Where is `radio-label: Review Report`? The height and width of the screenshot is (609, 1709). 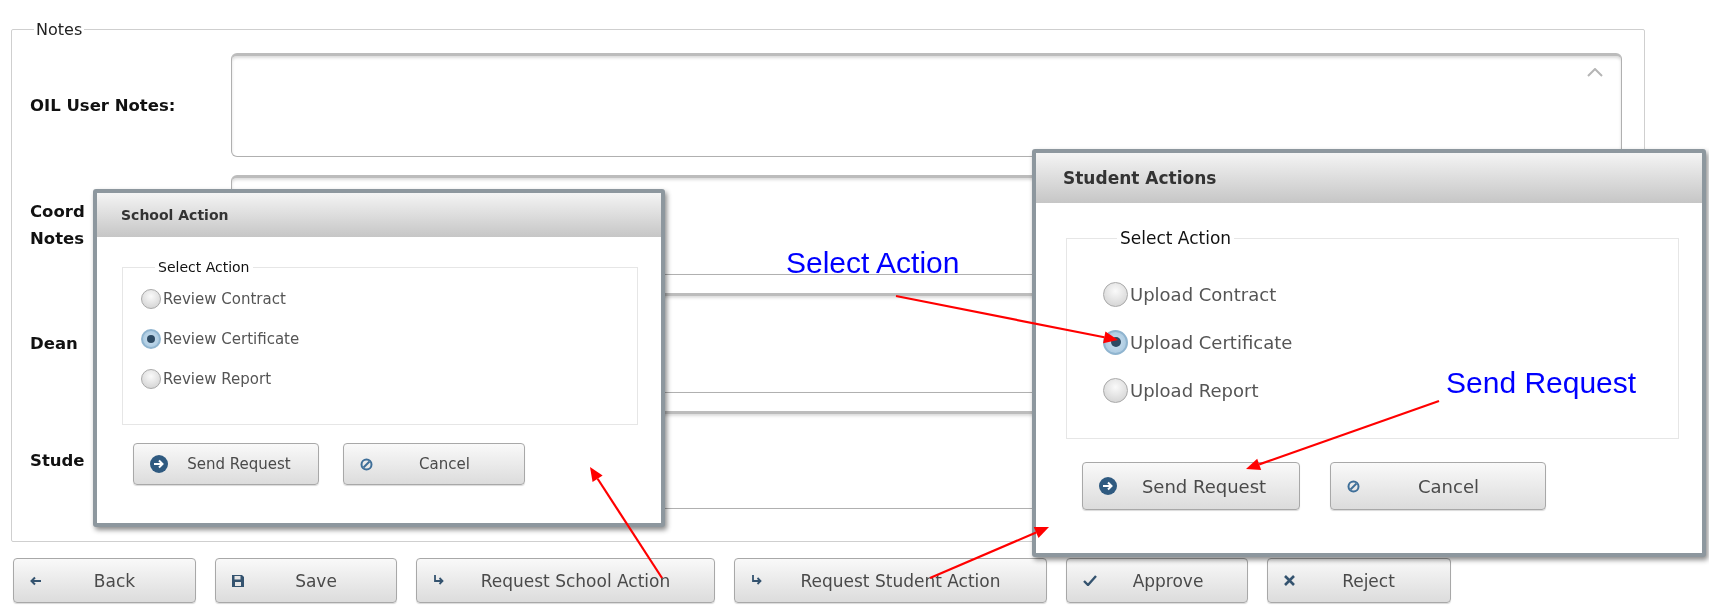 radio-label: Review Report is located at coordinates (217, 379).